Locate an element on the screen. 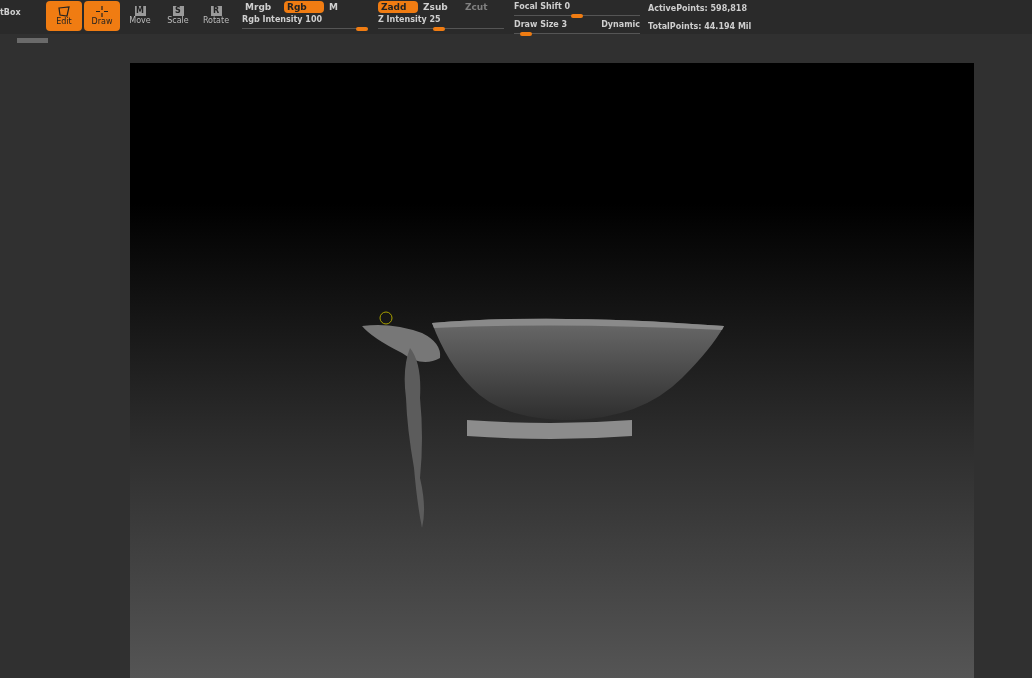 The height and width of the screenshot is (678, 1032). tool-button: M Move is located at coordinates (140, 16).